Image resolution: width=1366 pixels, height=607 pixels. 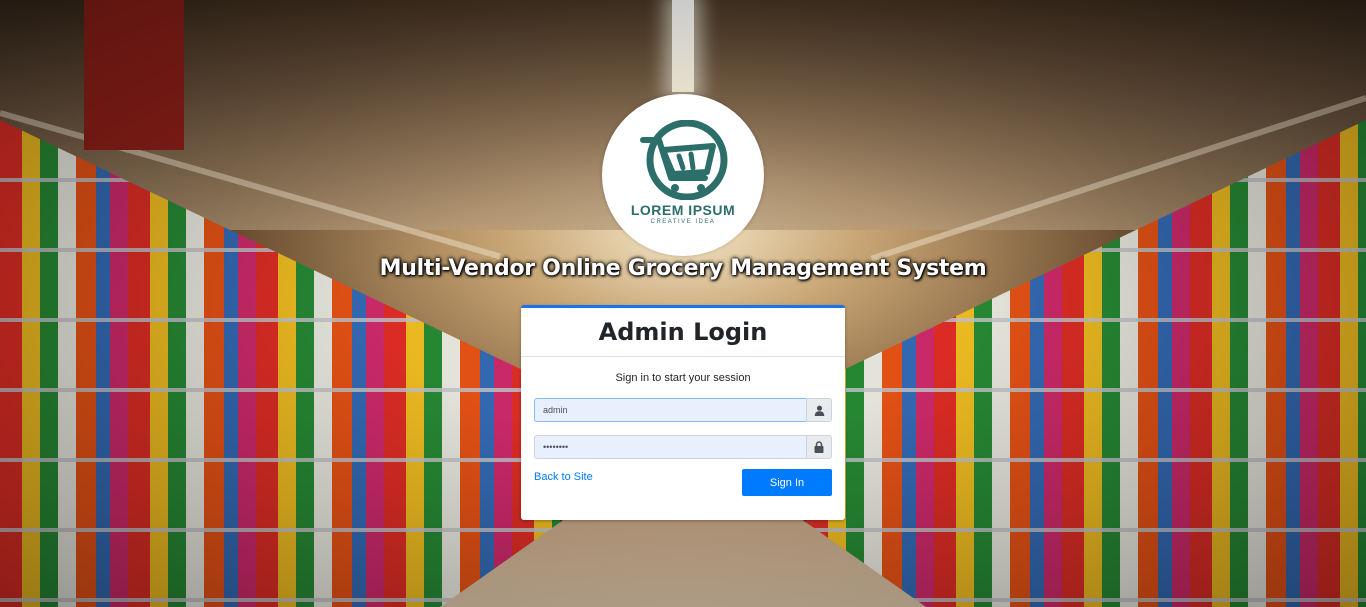 What do you see at coordinates (563, 477) in the screenshot?
I see `back-to-site-link: Back to Site` at bounding box center [563, 477].